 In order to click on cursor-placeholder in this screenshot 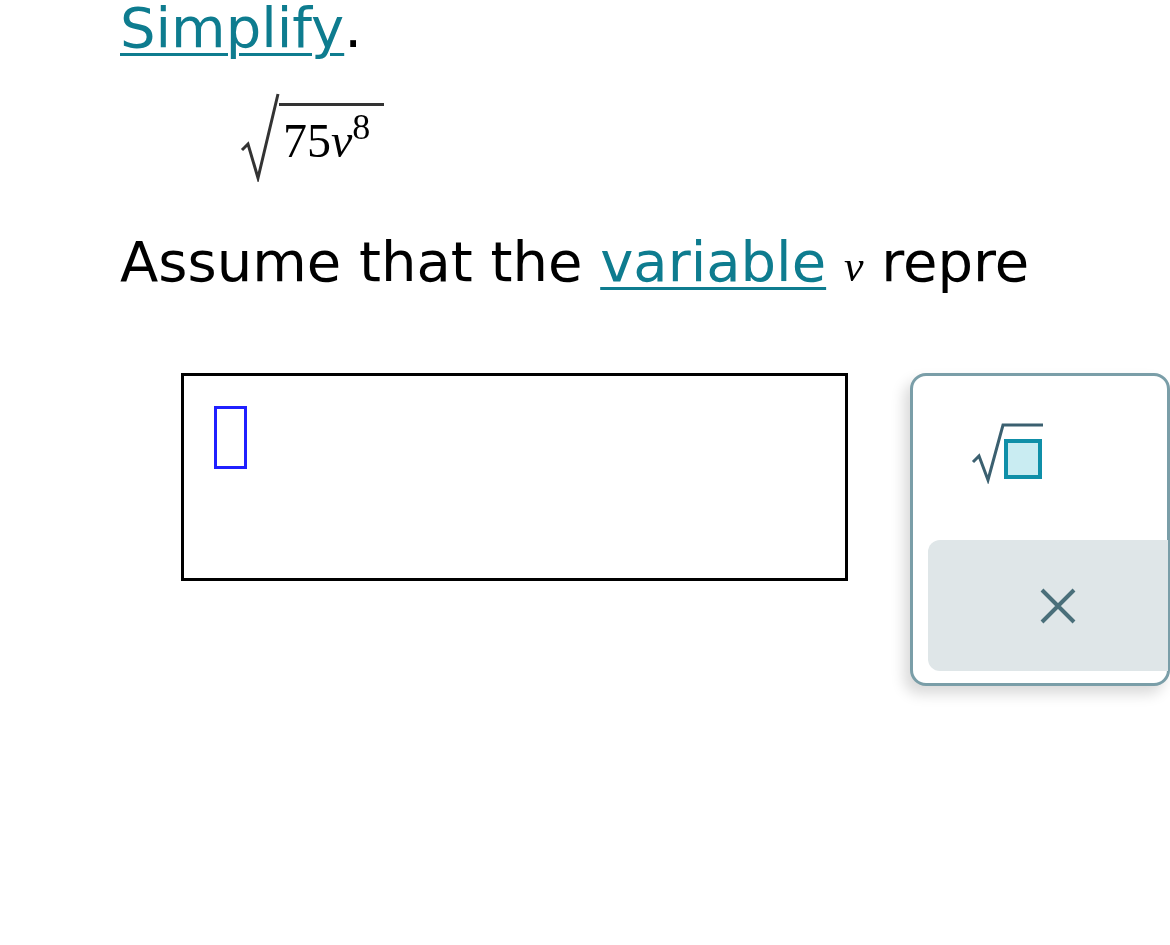, I will do `click(230, 437)`.